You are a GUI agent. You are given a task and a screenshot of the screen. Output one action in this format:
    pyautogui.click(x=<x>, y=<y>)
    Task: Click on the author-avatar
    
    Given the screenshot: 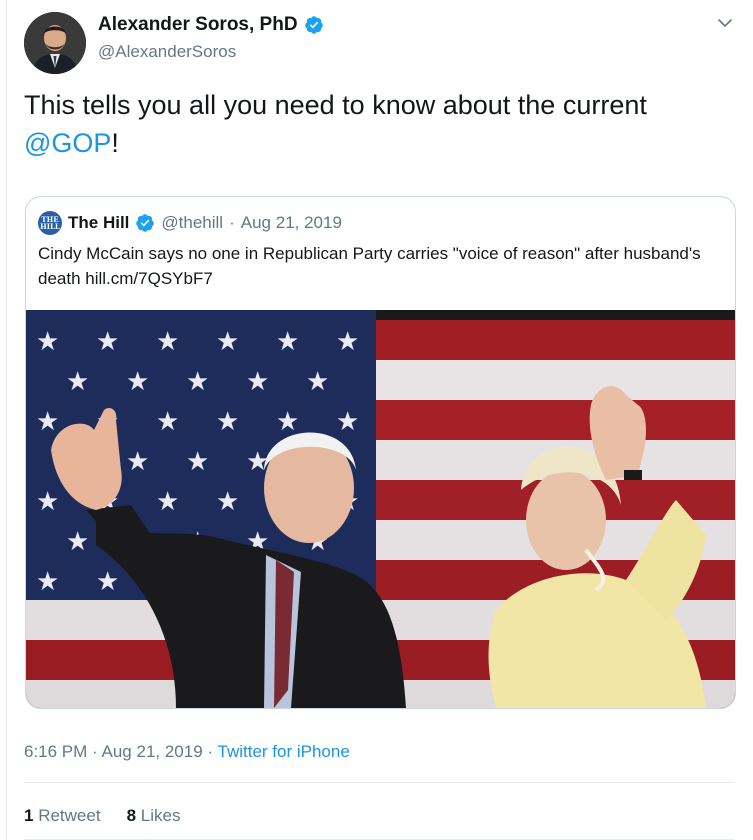 What is the action you would take?
    pyautogui.click(x=55, y=43)
    